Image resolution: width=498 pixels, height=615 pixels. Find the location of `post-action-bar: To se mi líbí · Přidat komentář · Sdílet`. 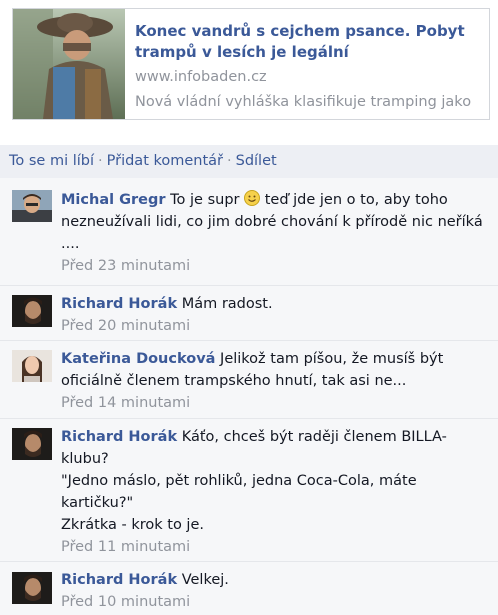

post-action-bar: To se mi líbí · Přidat komentář · Sdílet is located at coordinates (249, 161).